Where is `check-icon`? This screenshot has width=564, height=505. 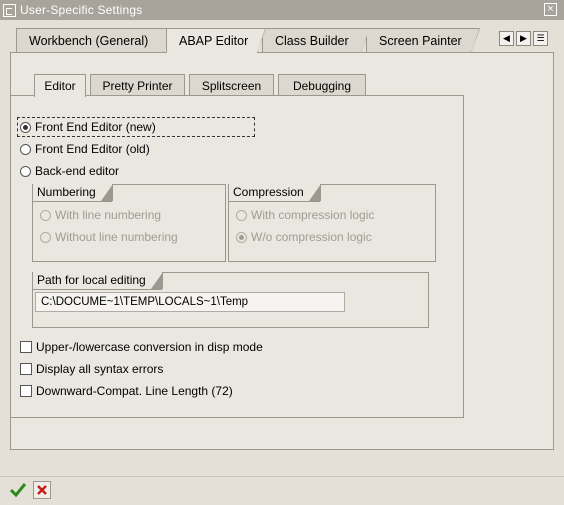 check-icon is located at coordinates (18, 490).